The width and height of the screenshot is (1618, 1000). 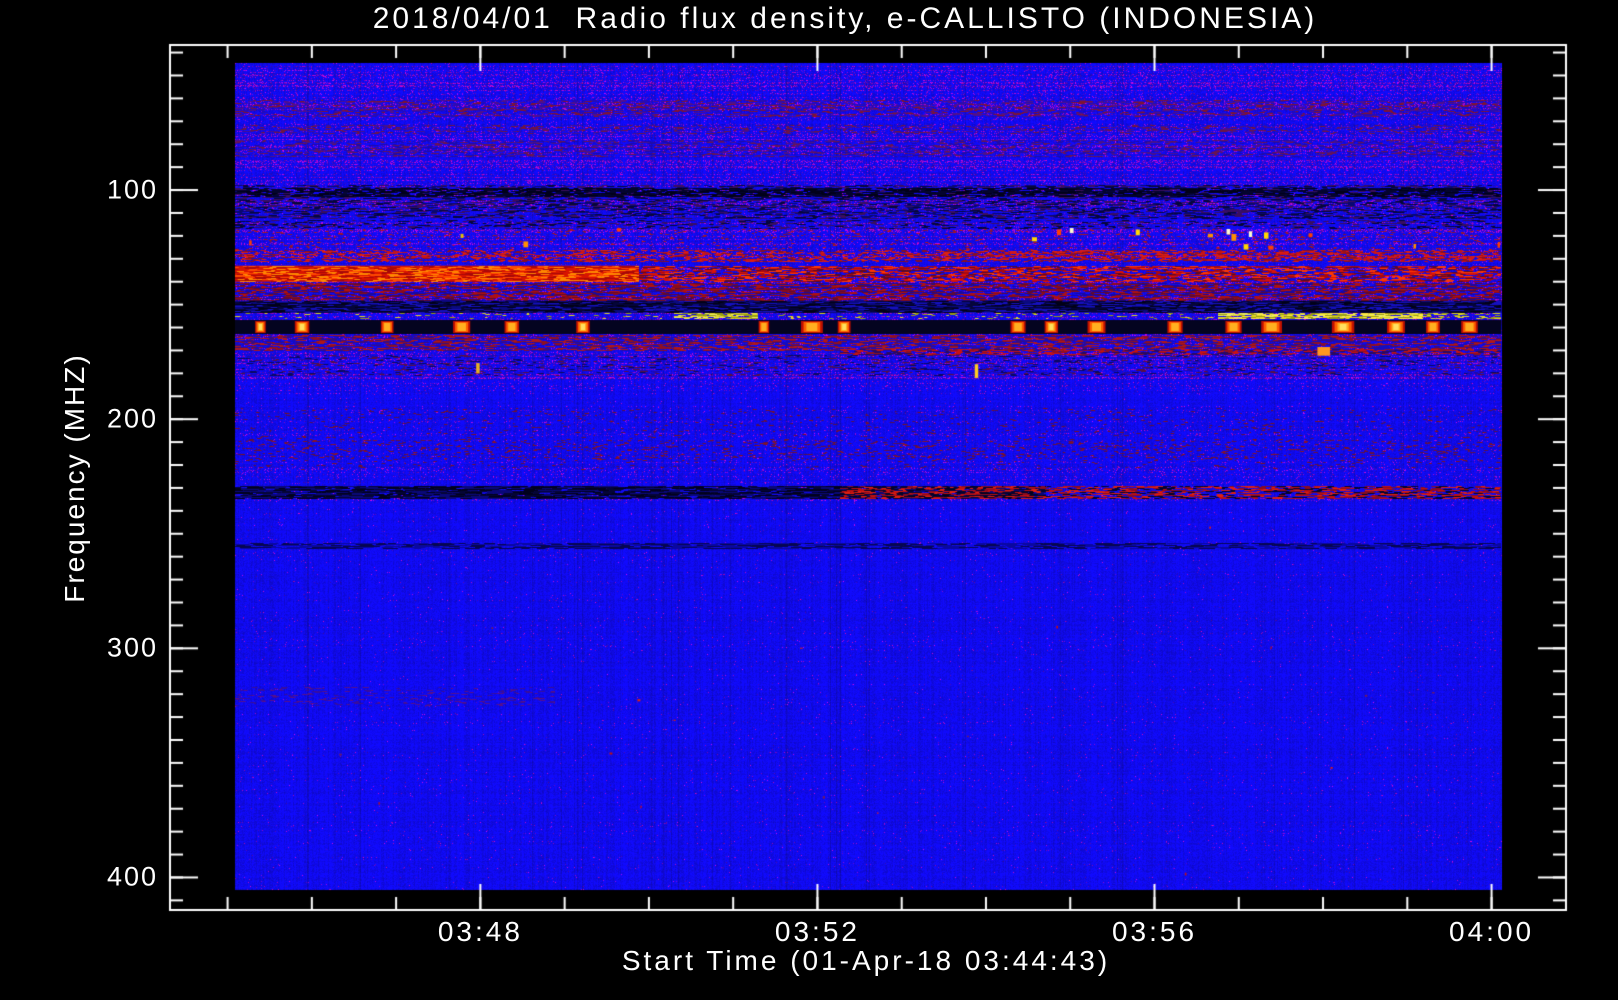 I want to click on y-tick-label: 300, so click(x=132, y=647).